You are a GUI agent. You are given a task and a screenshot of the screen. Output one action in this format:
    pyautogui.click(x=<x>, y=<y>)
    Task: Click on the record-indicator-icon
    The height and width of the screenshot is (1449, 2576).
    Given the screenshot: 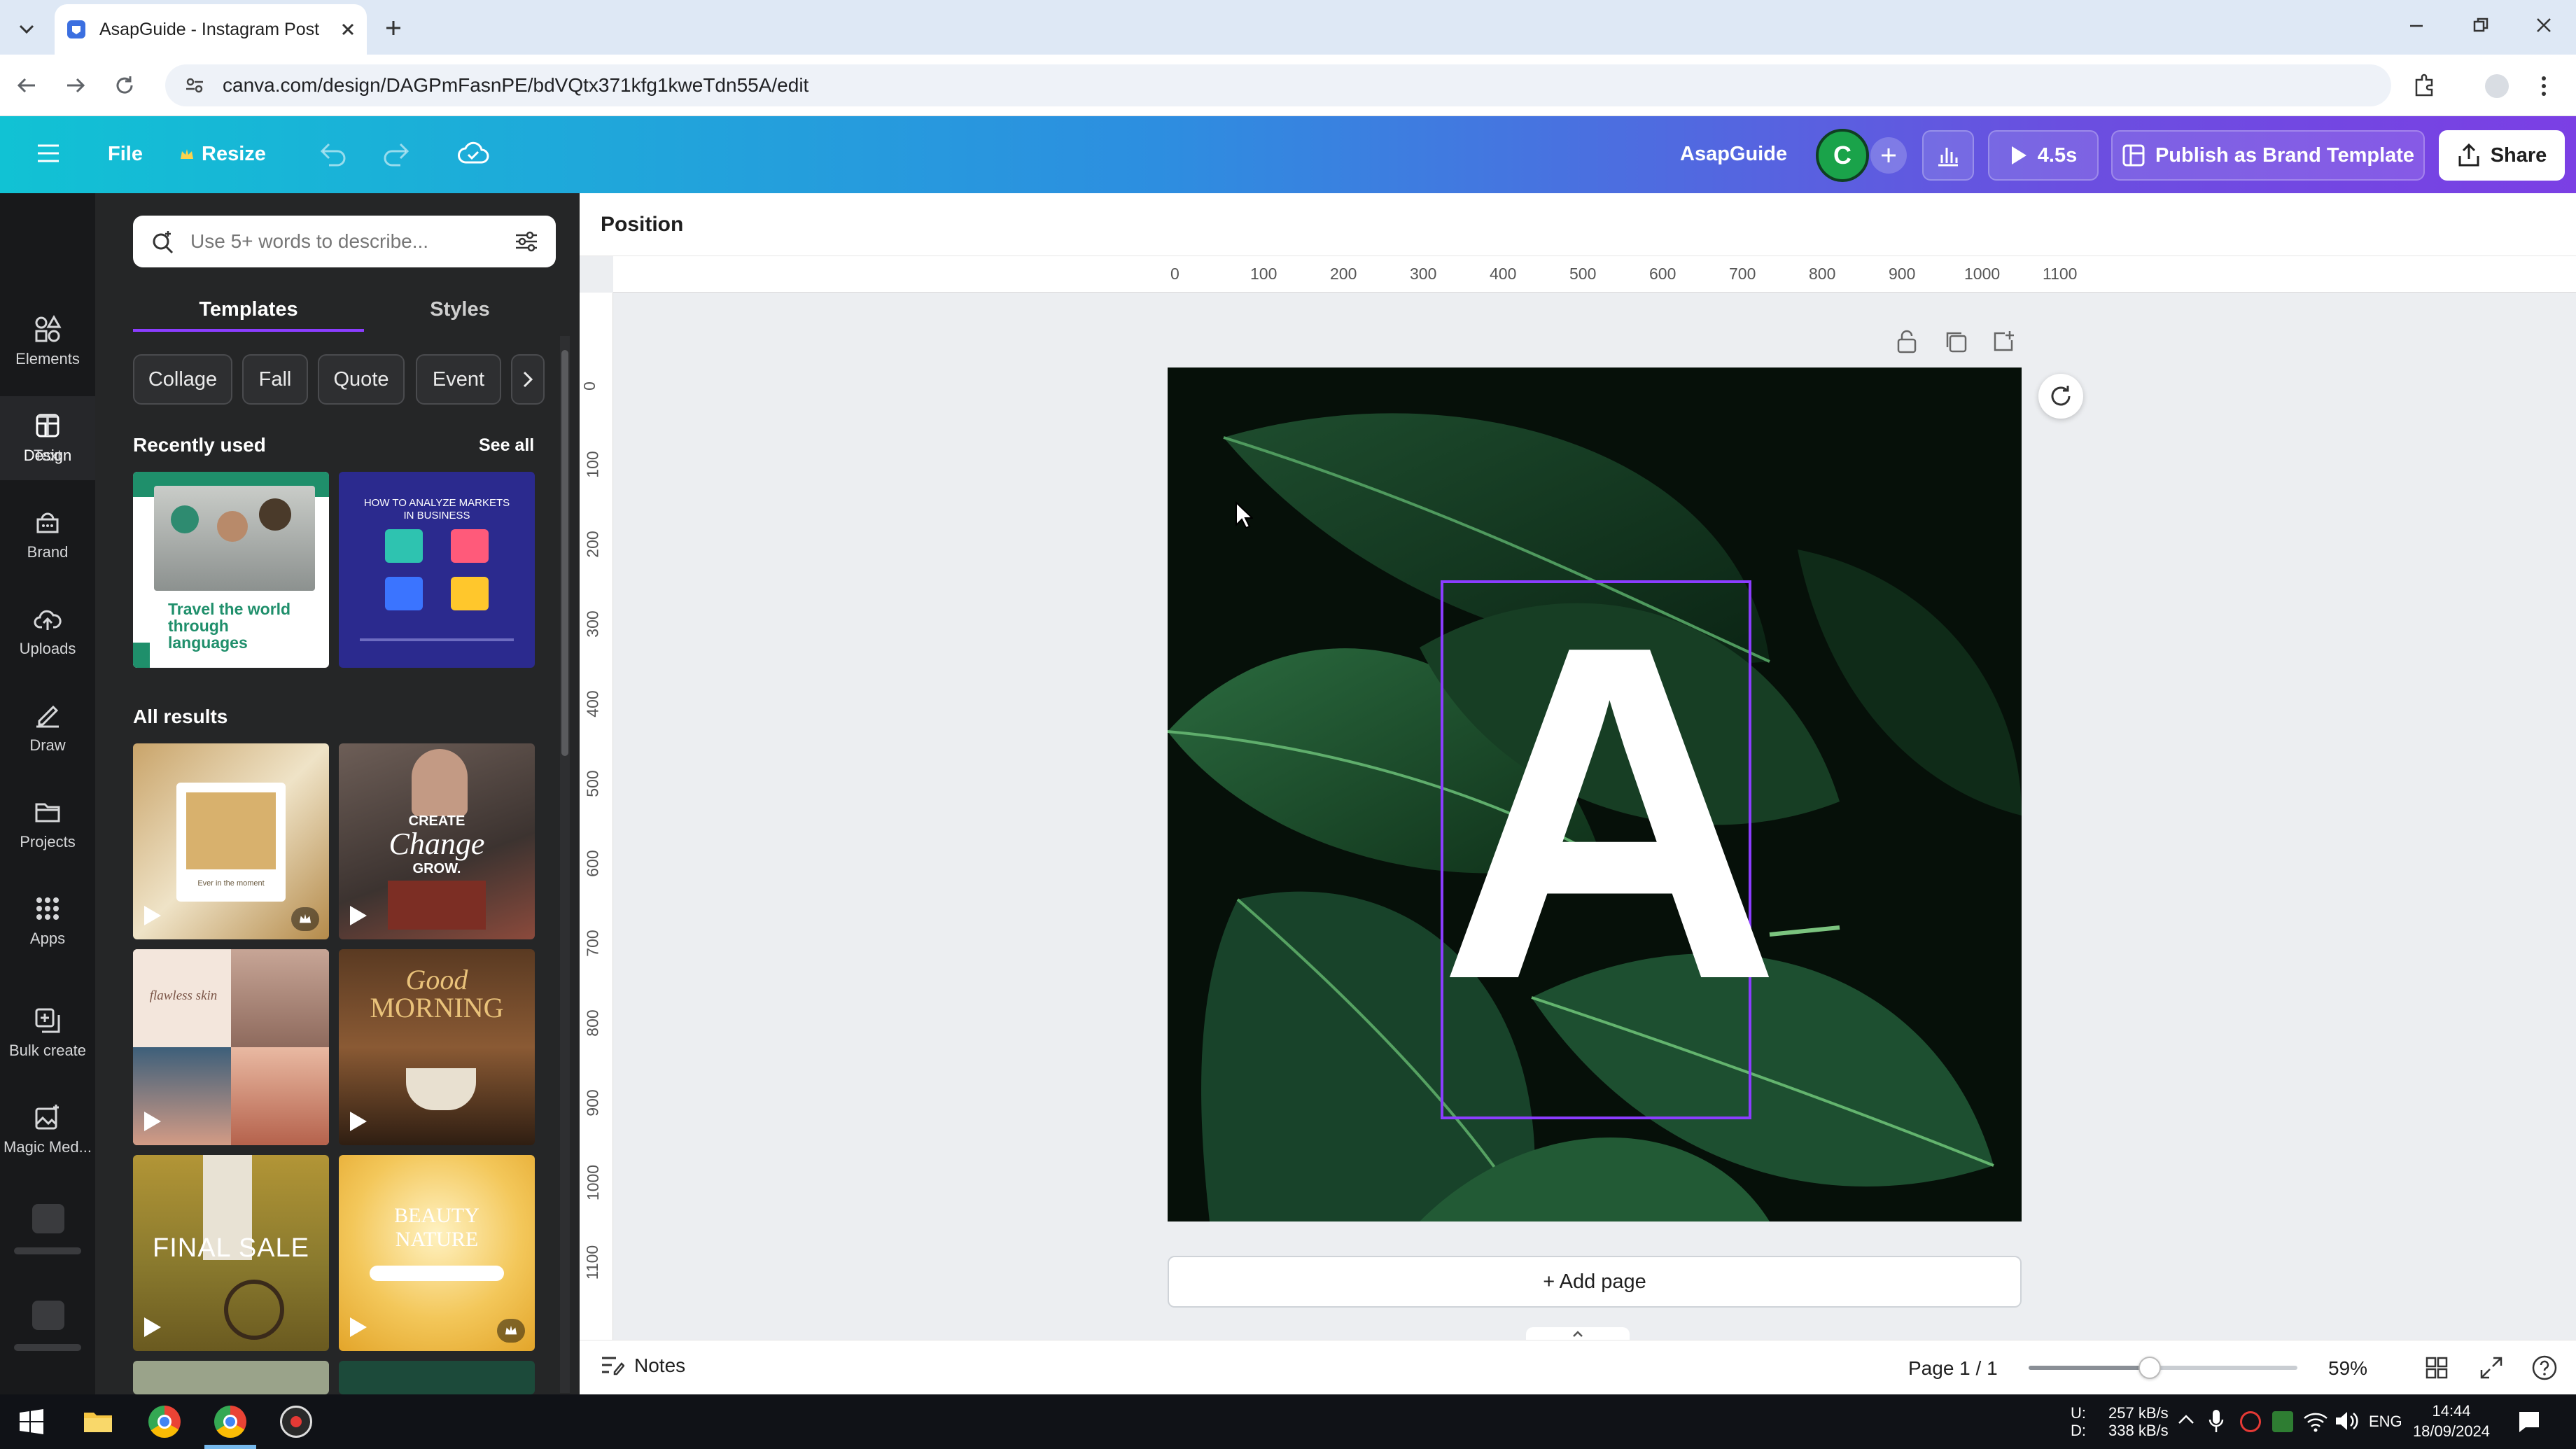 What is the action you would take?
    pyautogui.click(x=2250, y=1421)
    